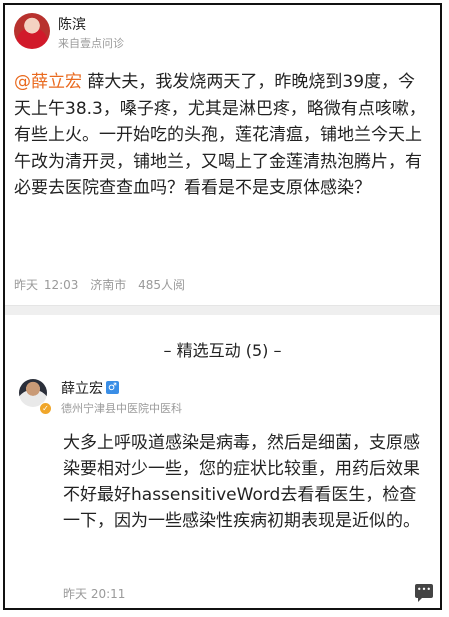  I want to click on male-icon: ♂, so click(112, 387).